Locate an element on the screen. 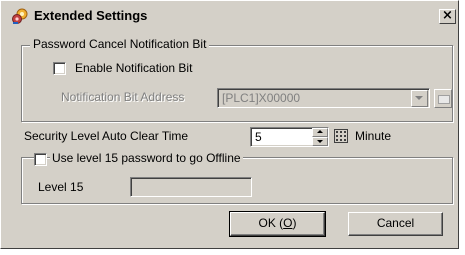  chevron-up-icon is located at coordinates (320, 131).